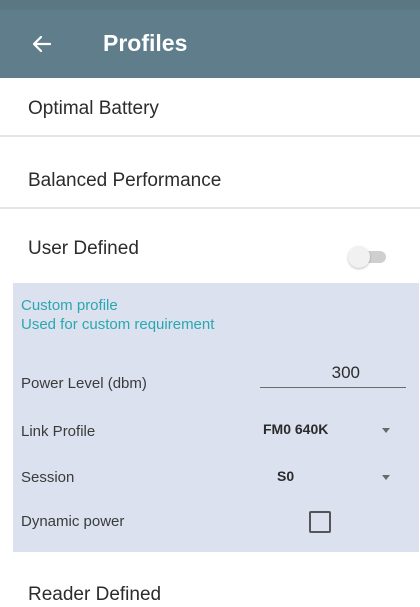  What do you see at coordinates (210, 5) in the screenshot?
I see `status-bar` at bounding box center [210, 5].